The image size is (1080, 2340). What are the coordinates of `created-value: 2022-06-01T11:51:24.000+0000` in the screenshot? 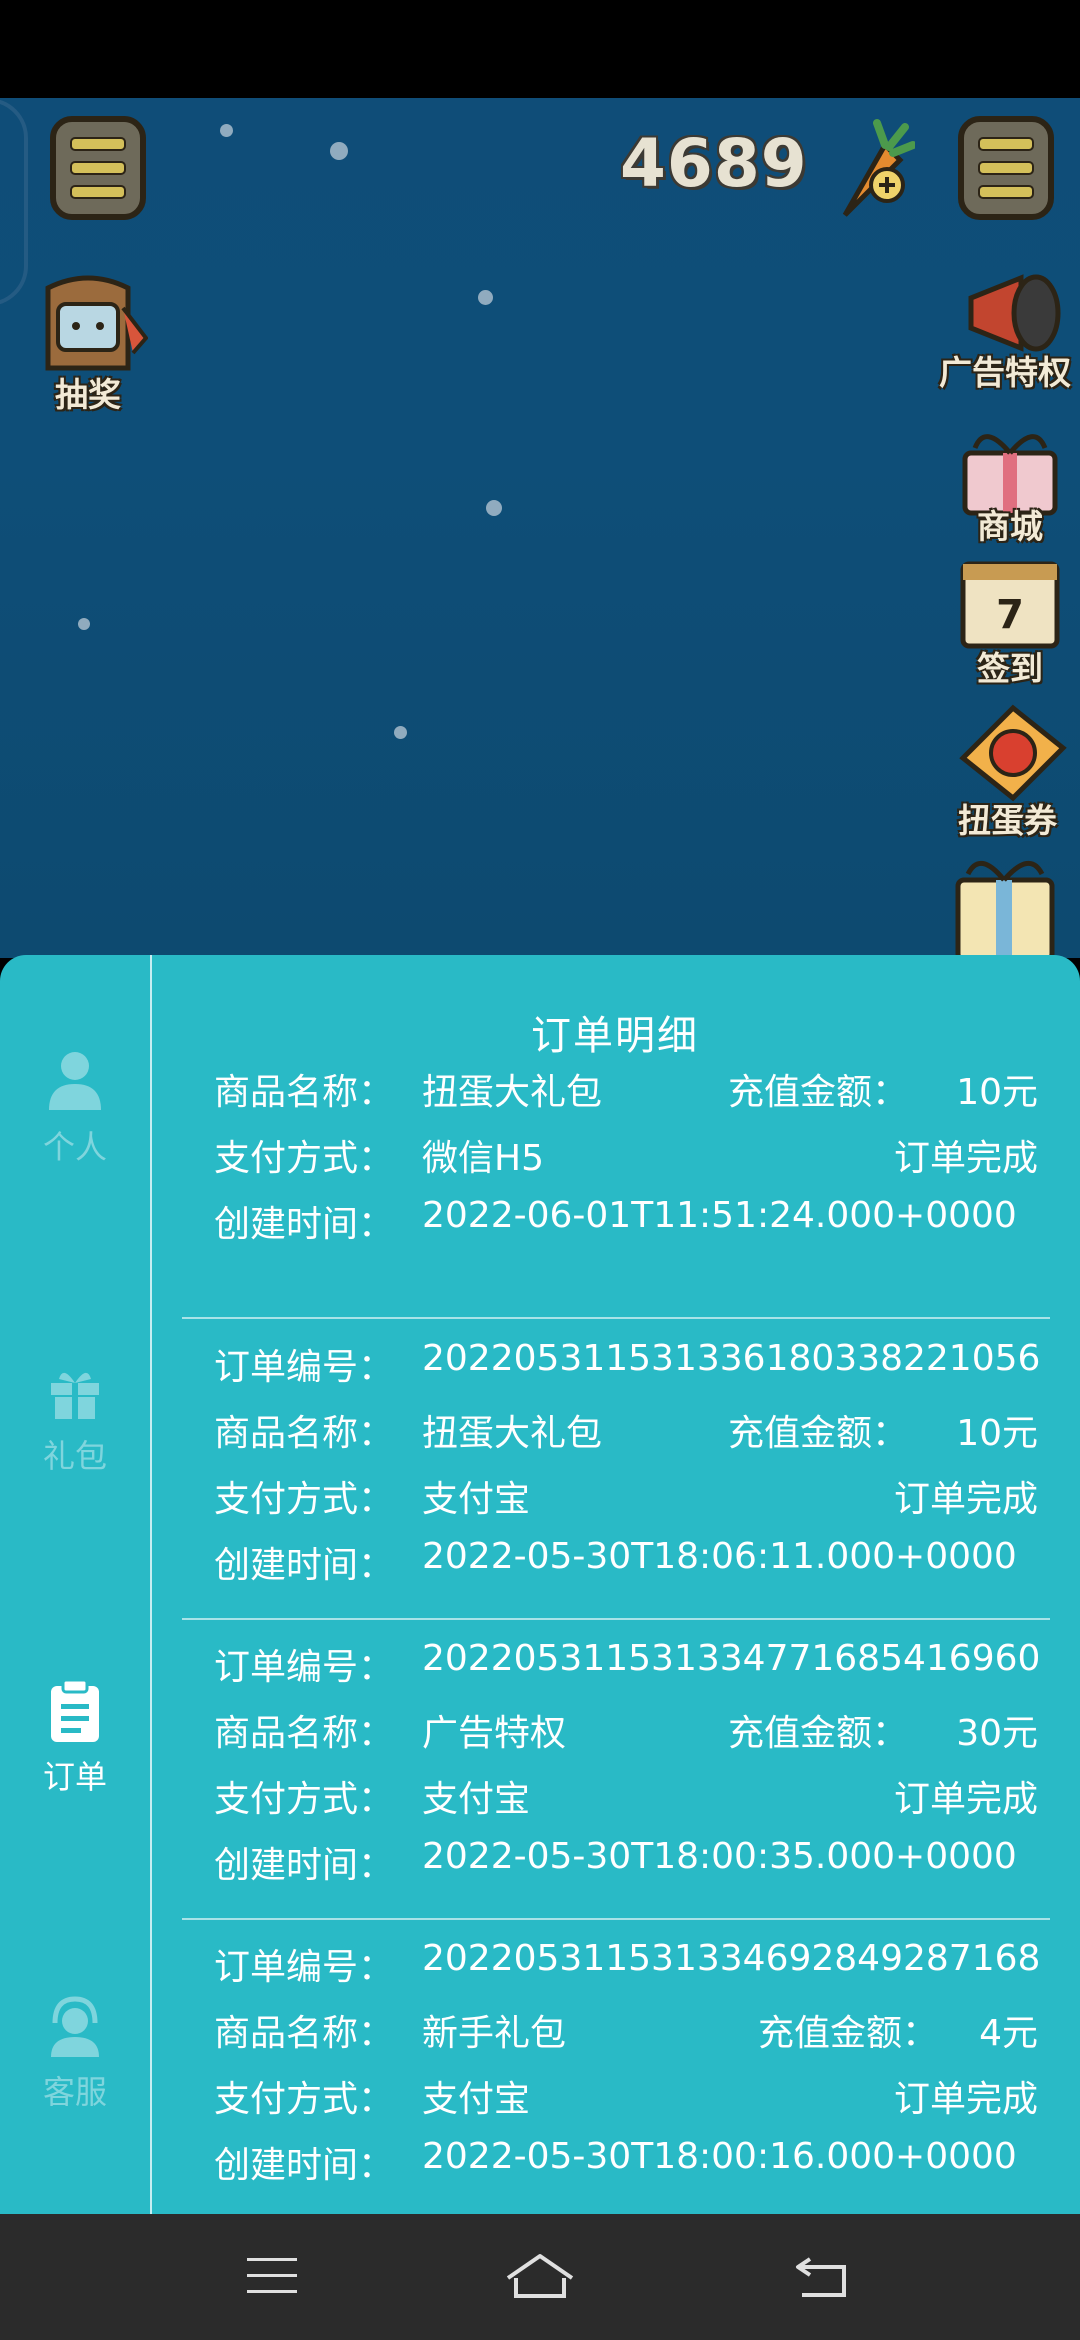 It's located at (719, 1215).